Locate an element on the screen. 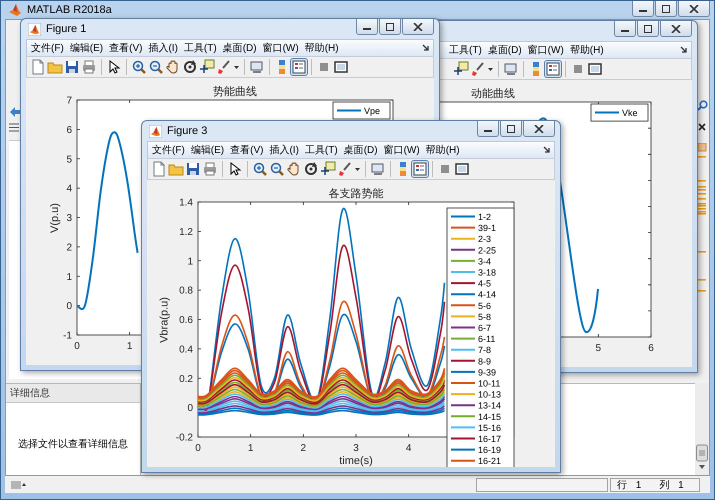 The image size is (715, 500). plot-title: 动能曲线 is located at coordinates (493, 93).